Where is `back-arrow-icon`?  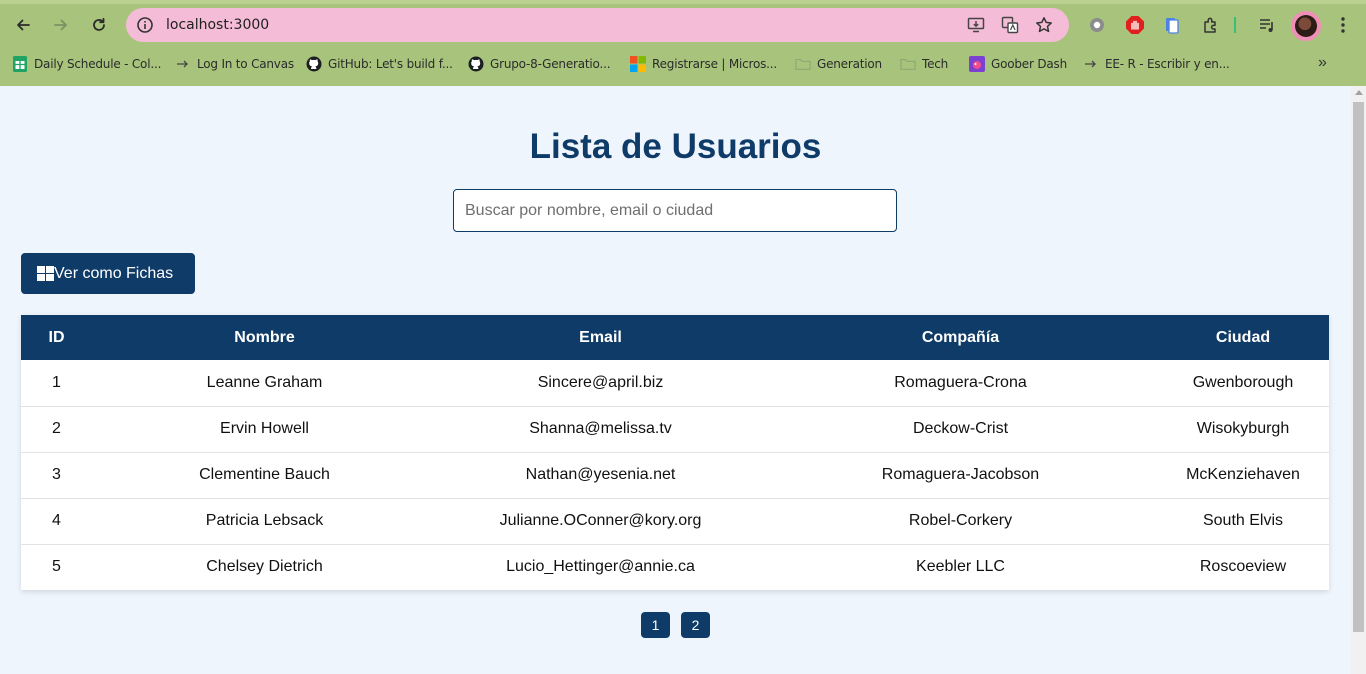
back-arrow-icon is located at coordinates (23, 25).